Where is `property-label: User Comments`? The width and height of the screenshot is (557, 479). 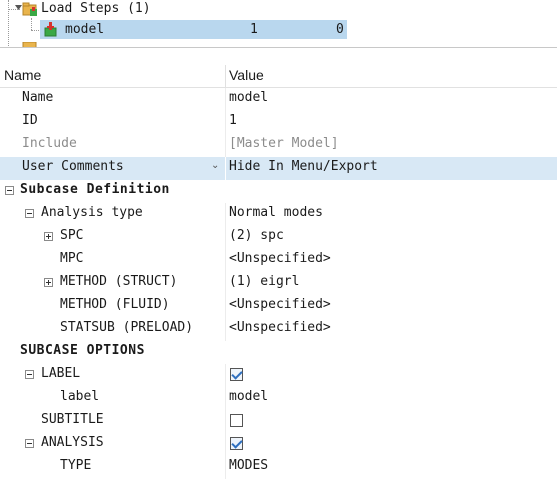 property-label: User Comments is located at coordinates (73, 166).